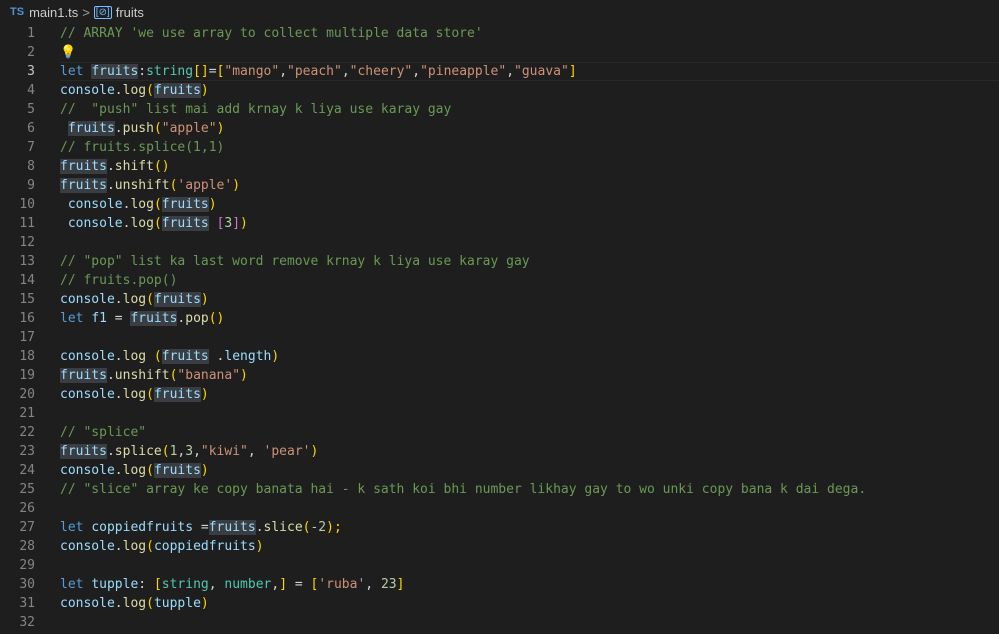 This screenshot has height=634, width=999. Describe the element at coordinates (499, 242) in the screenshot. I see `code-line: 12` at that location.